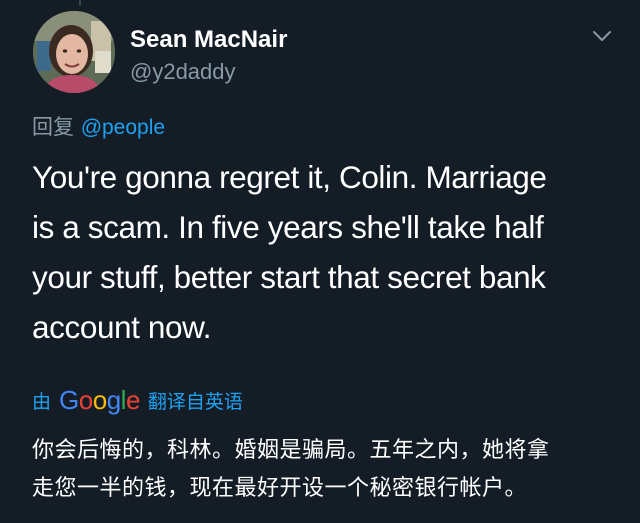 This screenshot has width=640, height=523. I want to click on thread-connector-line, so click(80, 3).